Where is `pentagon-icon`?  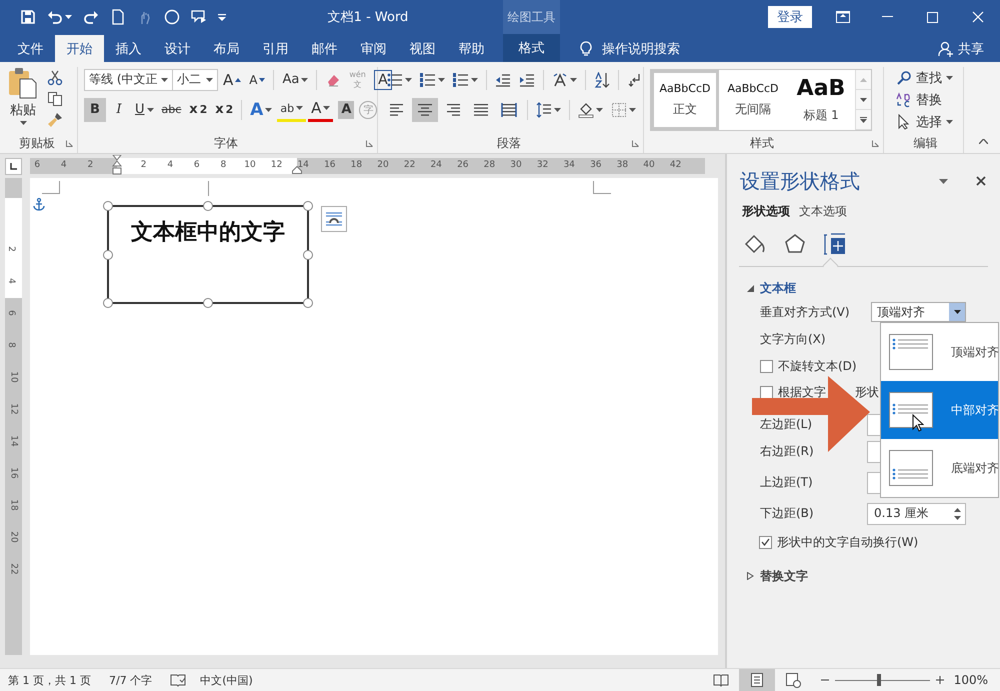
pentagon-icon is located at coordinates (795, 244).